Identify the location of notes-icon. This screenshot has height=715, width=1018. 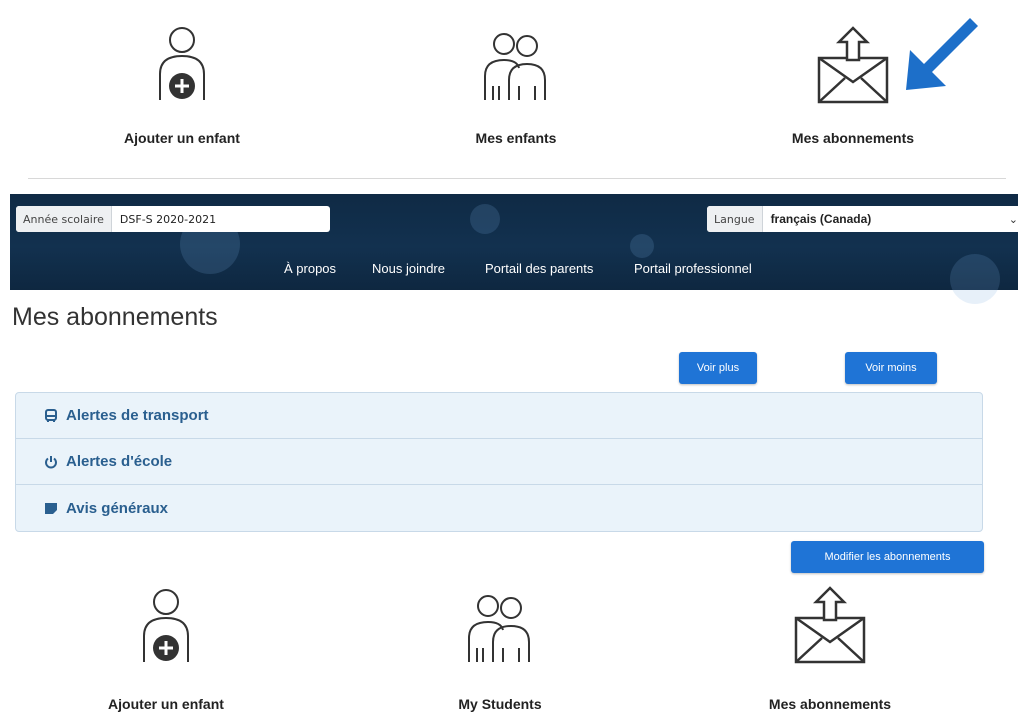
(51, 508).